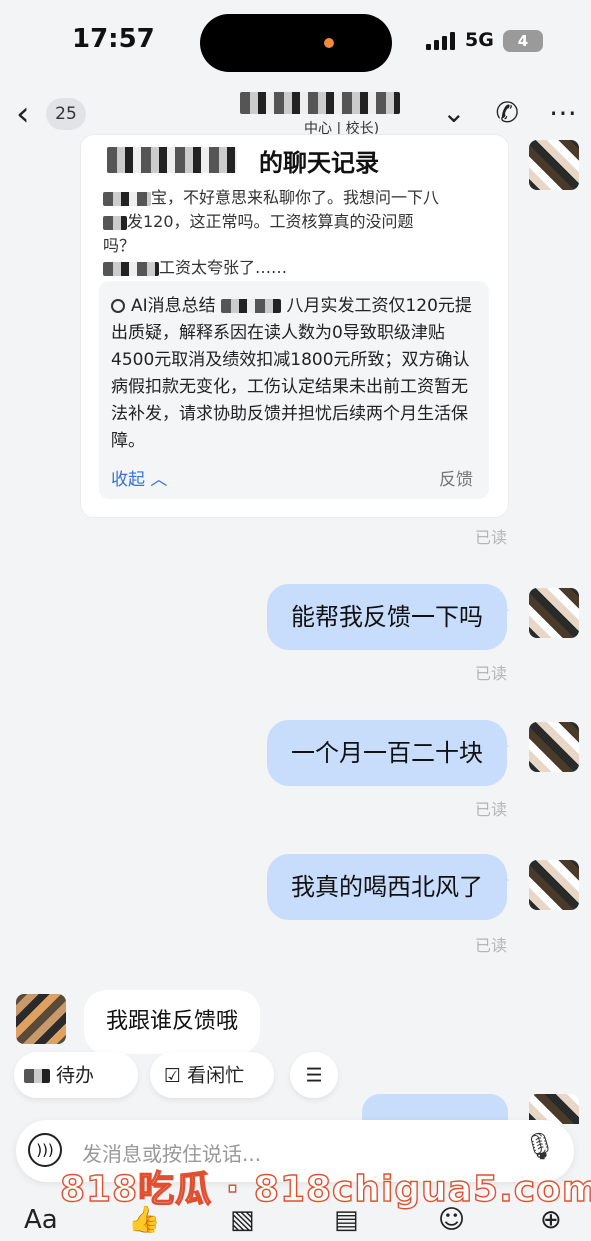  I want to click on message-bubble: 我真的喝西北风了, so click(388, 887).